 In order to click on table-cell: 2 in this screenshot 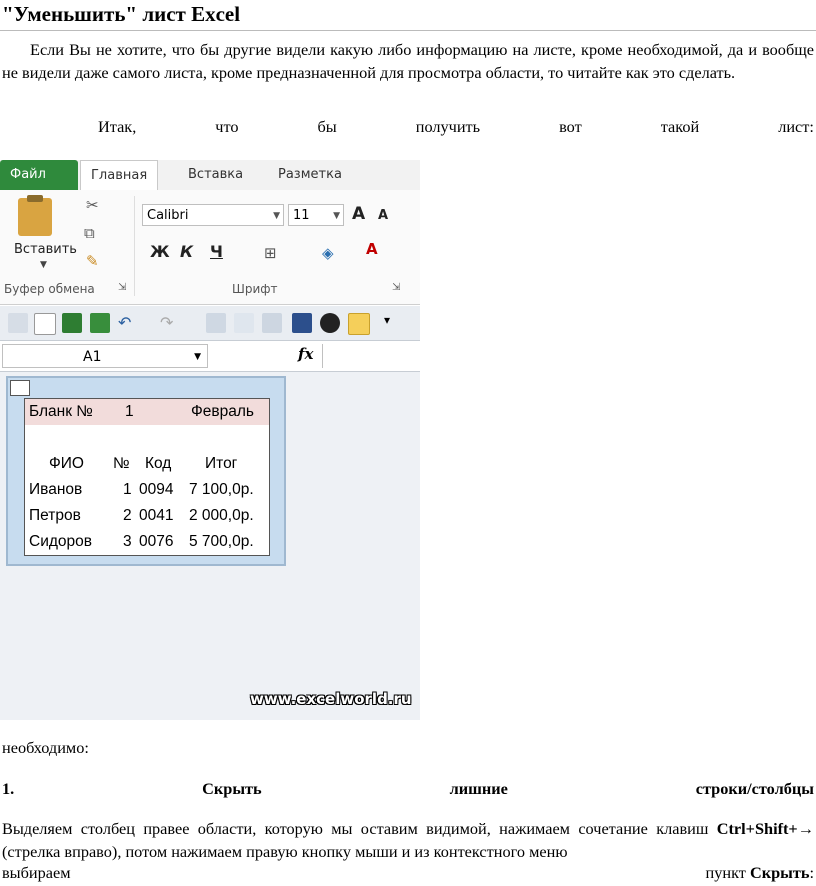, I will do `click(127, 516)`.